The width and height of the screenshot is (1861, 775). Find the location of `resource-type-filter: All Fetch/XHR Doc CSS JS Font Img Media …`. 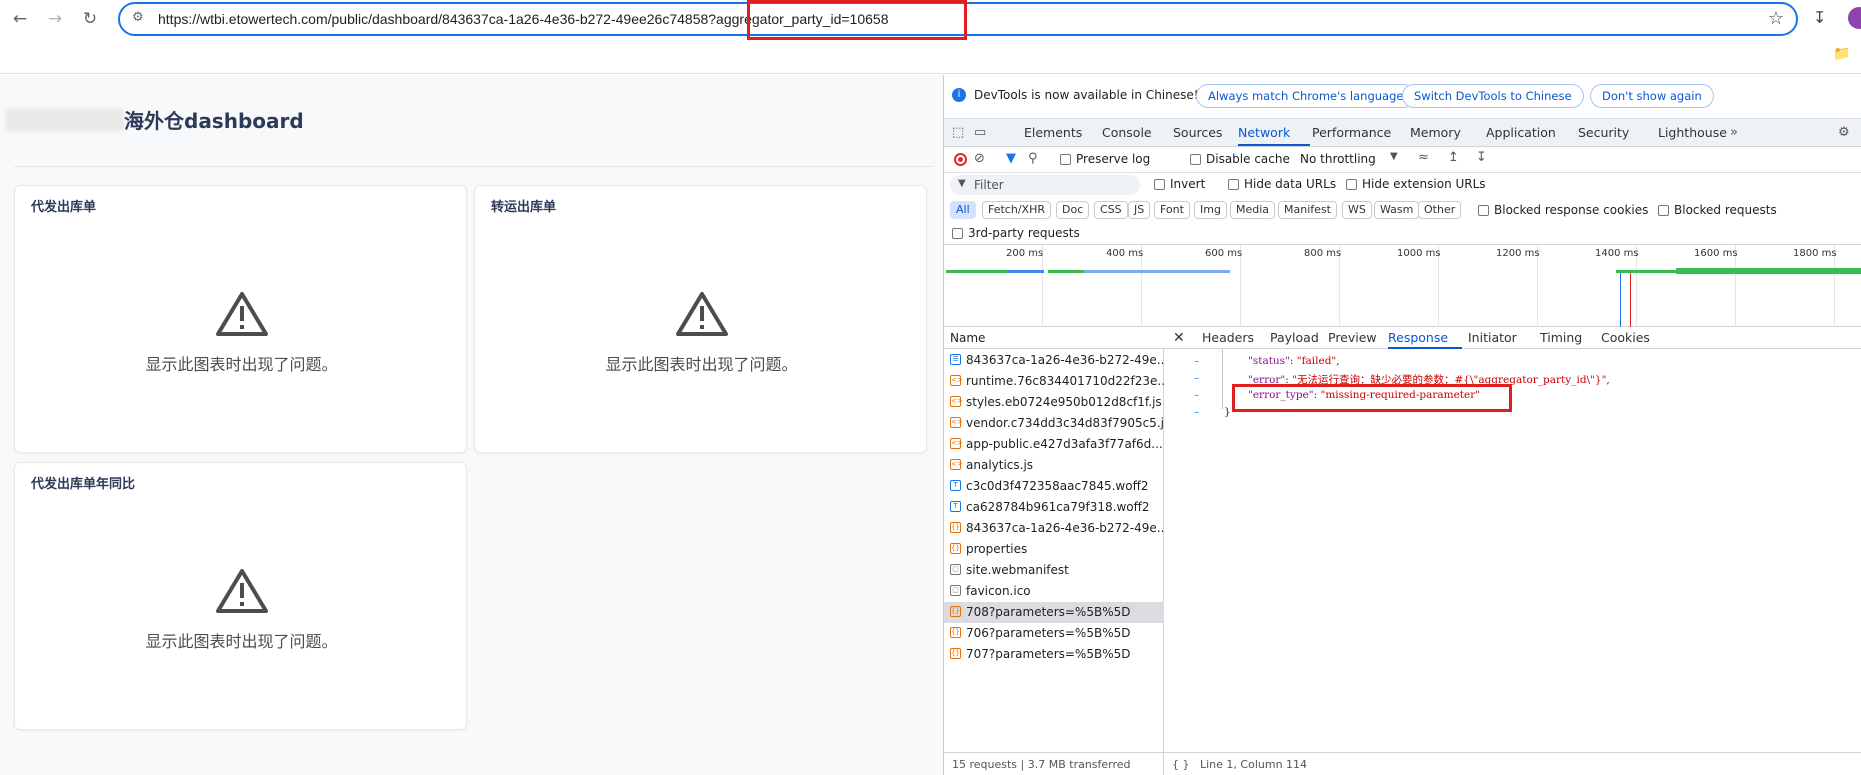

resource-type-filter: All Fetch/XHR Doc CSS JS Font Img Media … is located at coordinates (1402, 210).